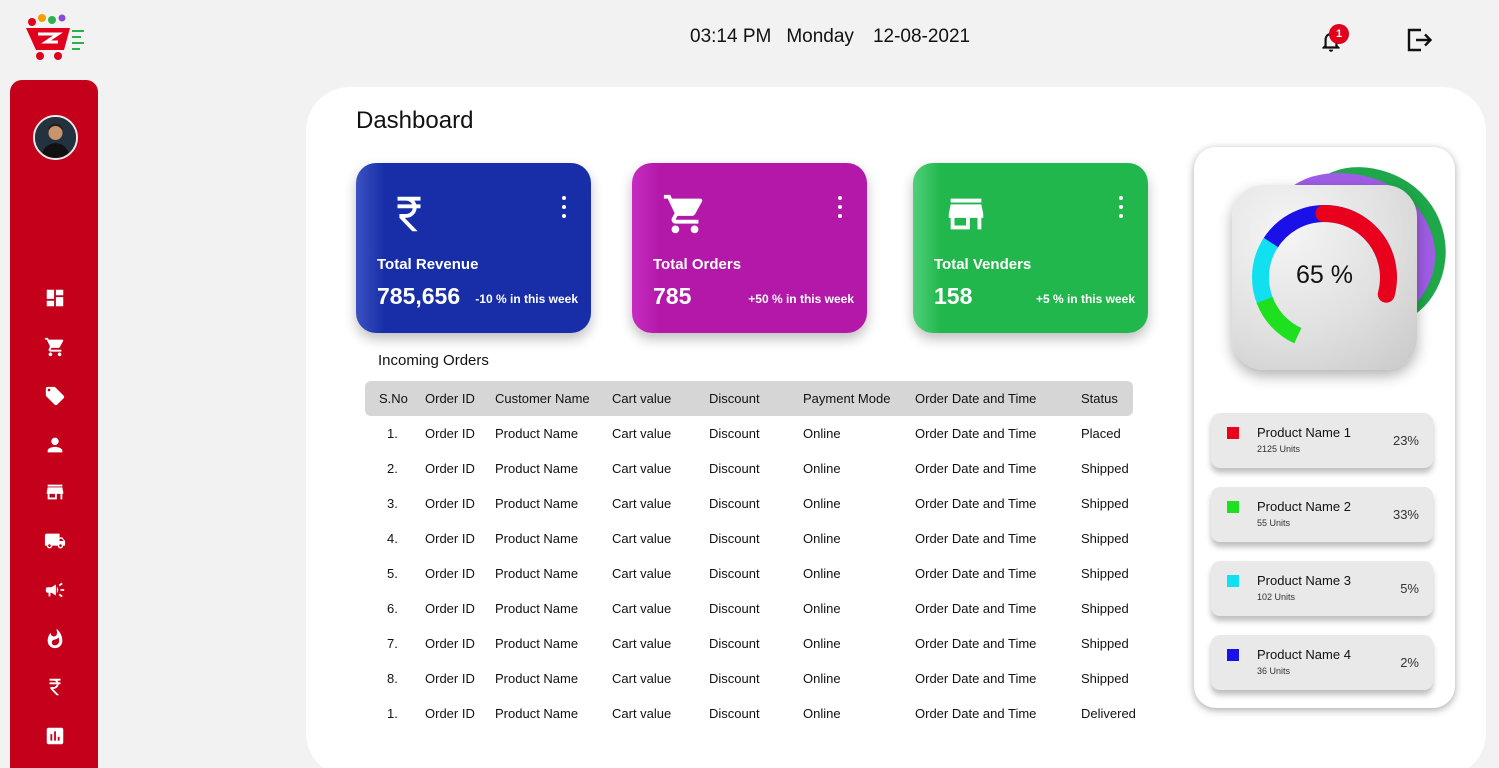  I want to click on sidebar-item-vendors, so click(55, 492).